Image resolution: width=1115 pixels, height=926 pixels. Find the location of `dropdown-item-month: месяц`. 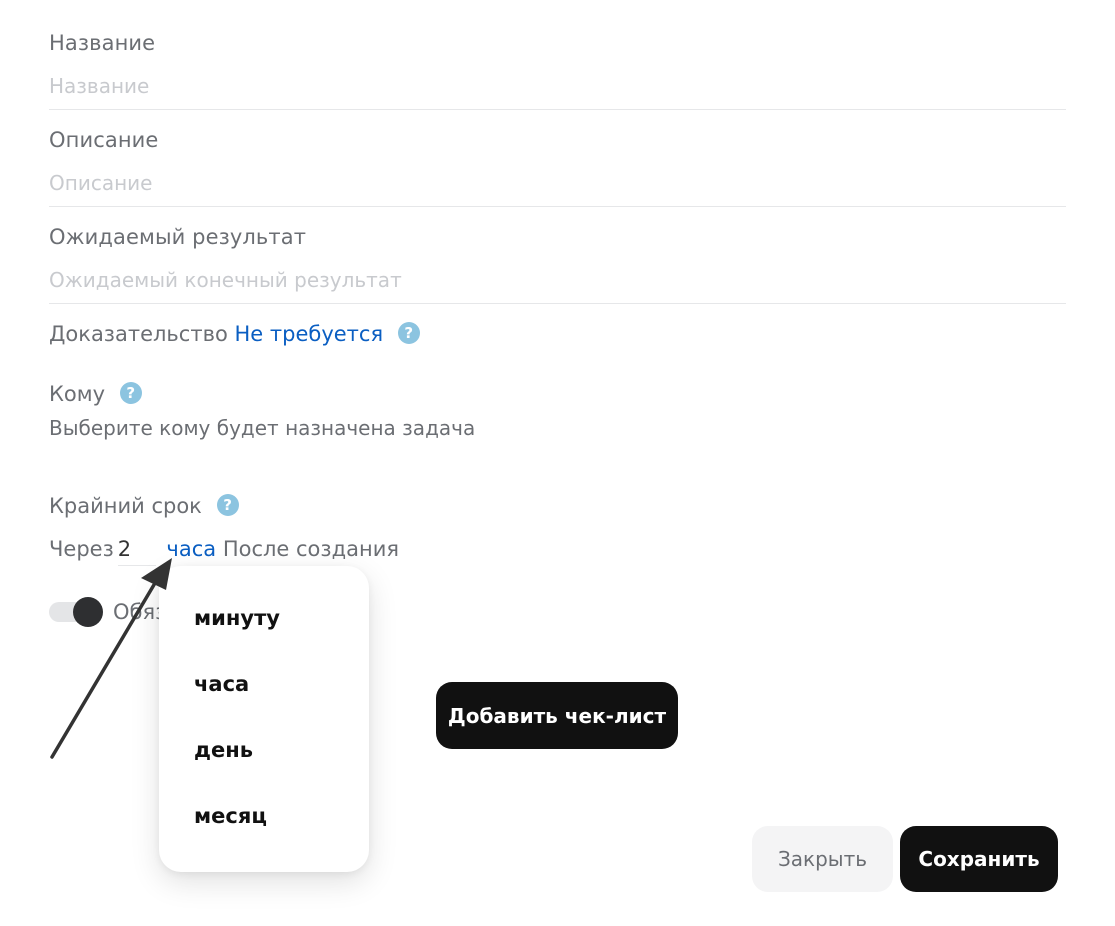

dropdown-item-month: месяц is located at coordinates (230, 816).